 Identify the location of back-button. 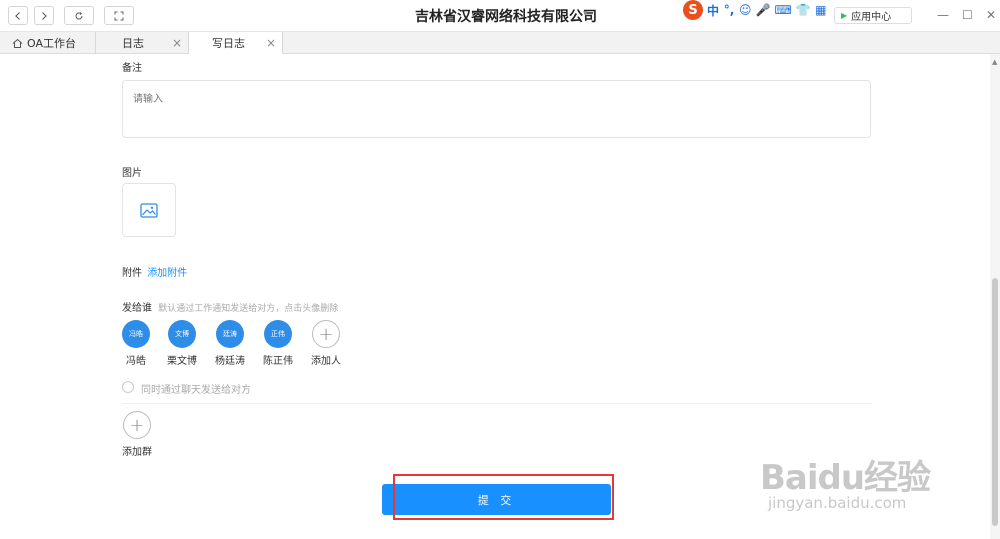
(18, 15).